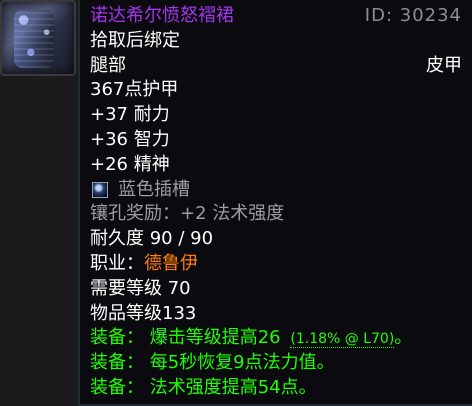 The height and width of the screenshot is (406, 472). I want to click on class-label: 职业：, so click(117, 263).